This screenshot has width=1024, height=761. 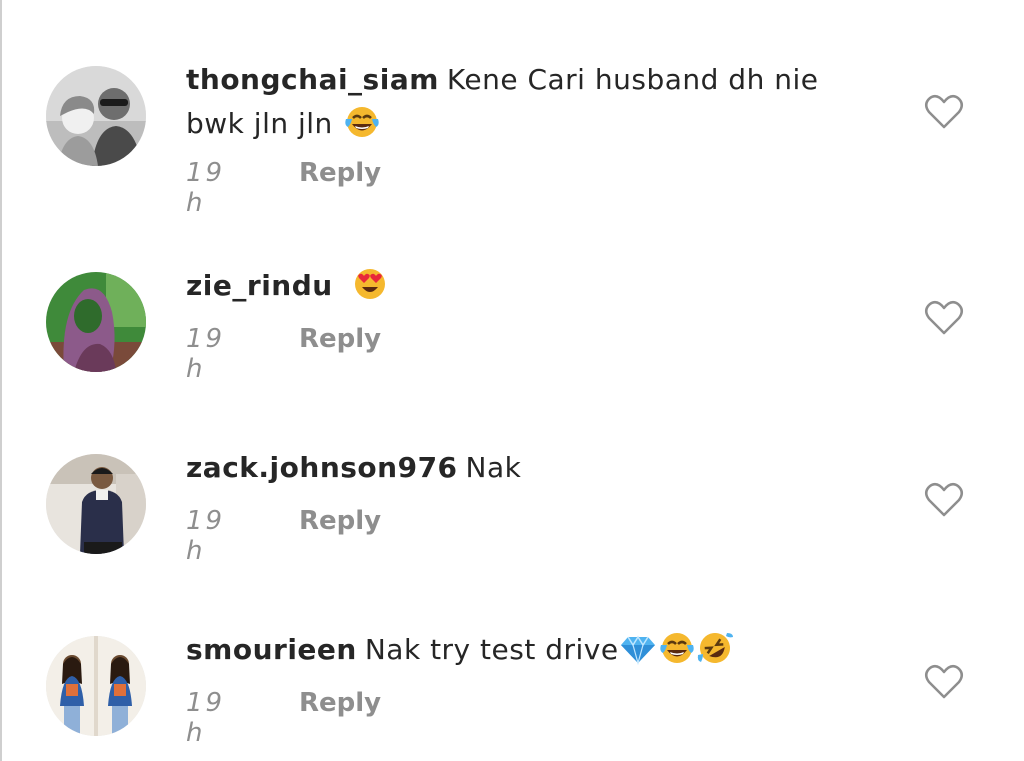 I want to click on rolling-on-the-floor-laughing-icon, so click(x=715, y=654).